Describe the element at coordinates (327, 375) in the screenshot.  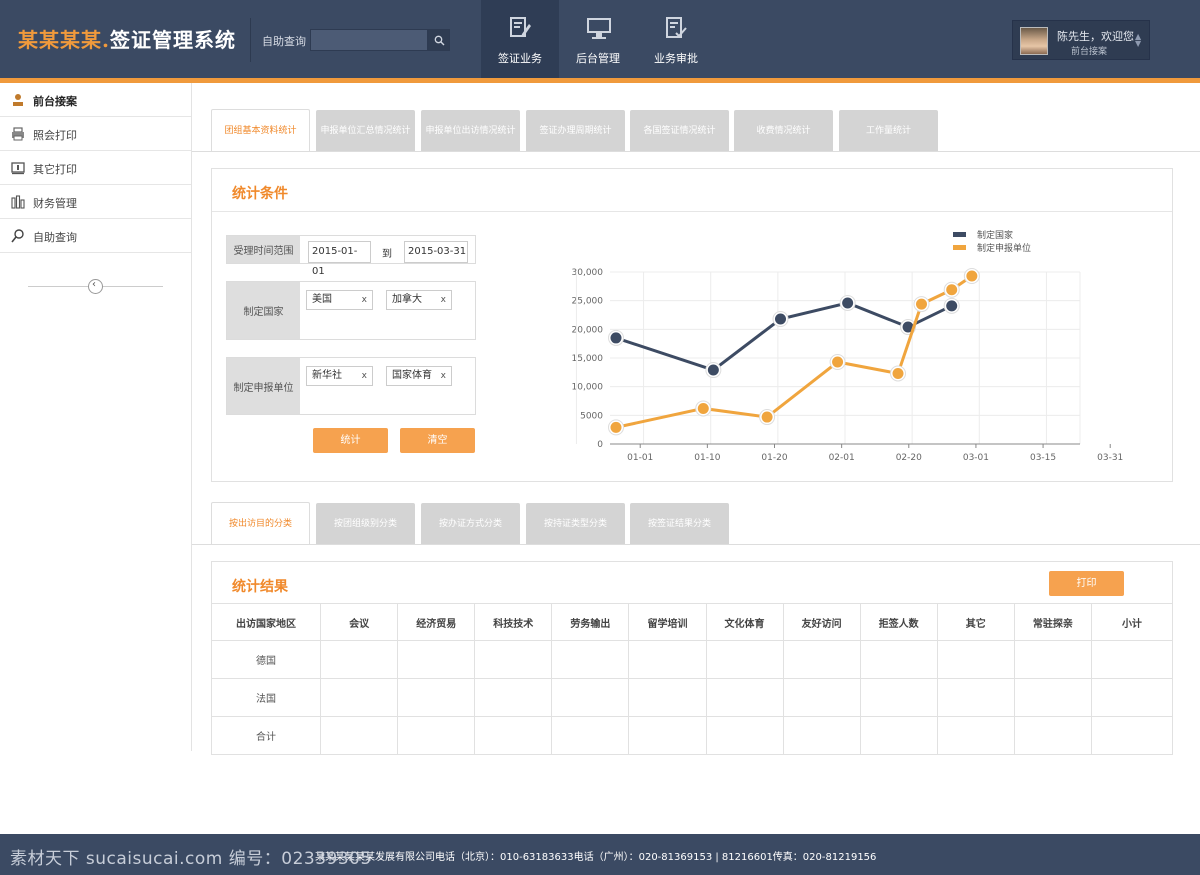
I see `tag-label: 新华社` at that location.